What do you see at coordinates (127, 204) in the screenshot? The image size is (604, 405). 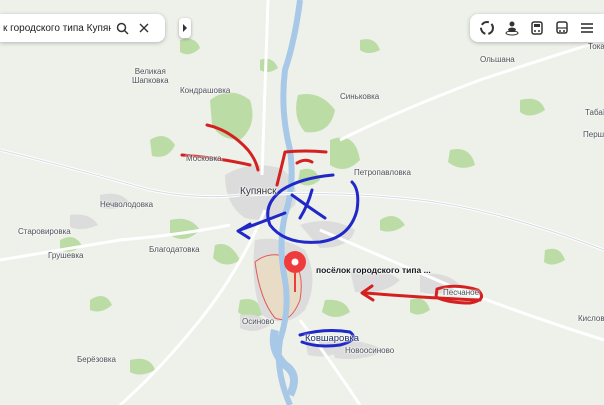 I see `place-nechvolodovka: Нечволодовка` at bounding box center [127, 204].